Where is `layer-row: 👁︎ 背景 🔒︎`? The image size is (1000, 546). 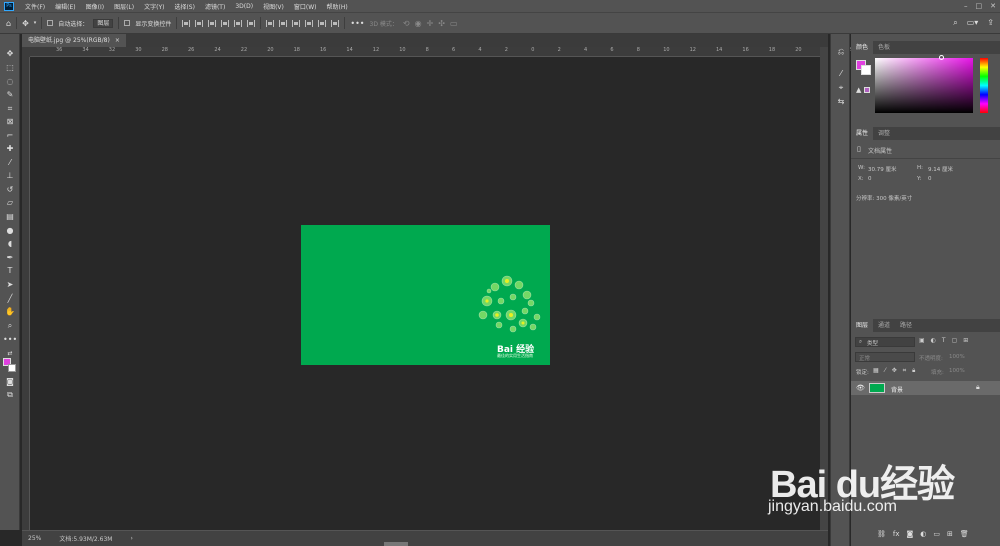 layer-row: 👁︎ 背景 🔒︎ is located at coordinates (925, 388).